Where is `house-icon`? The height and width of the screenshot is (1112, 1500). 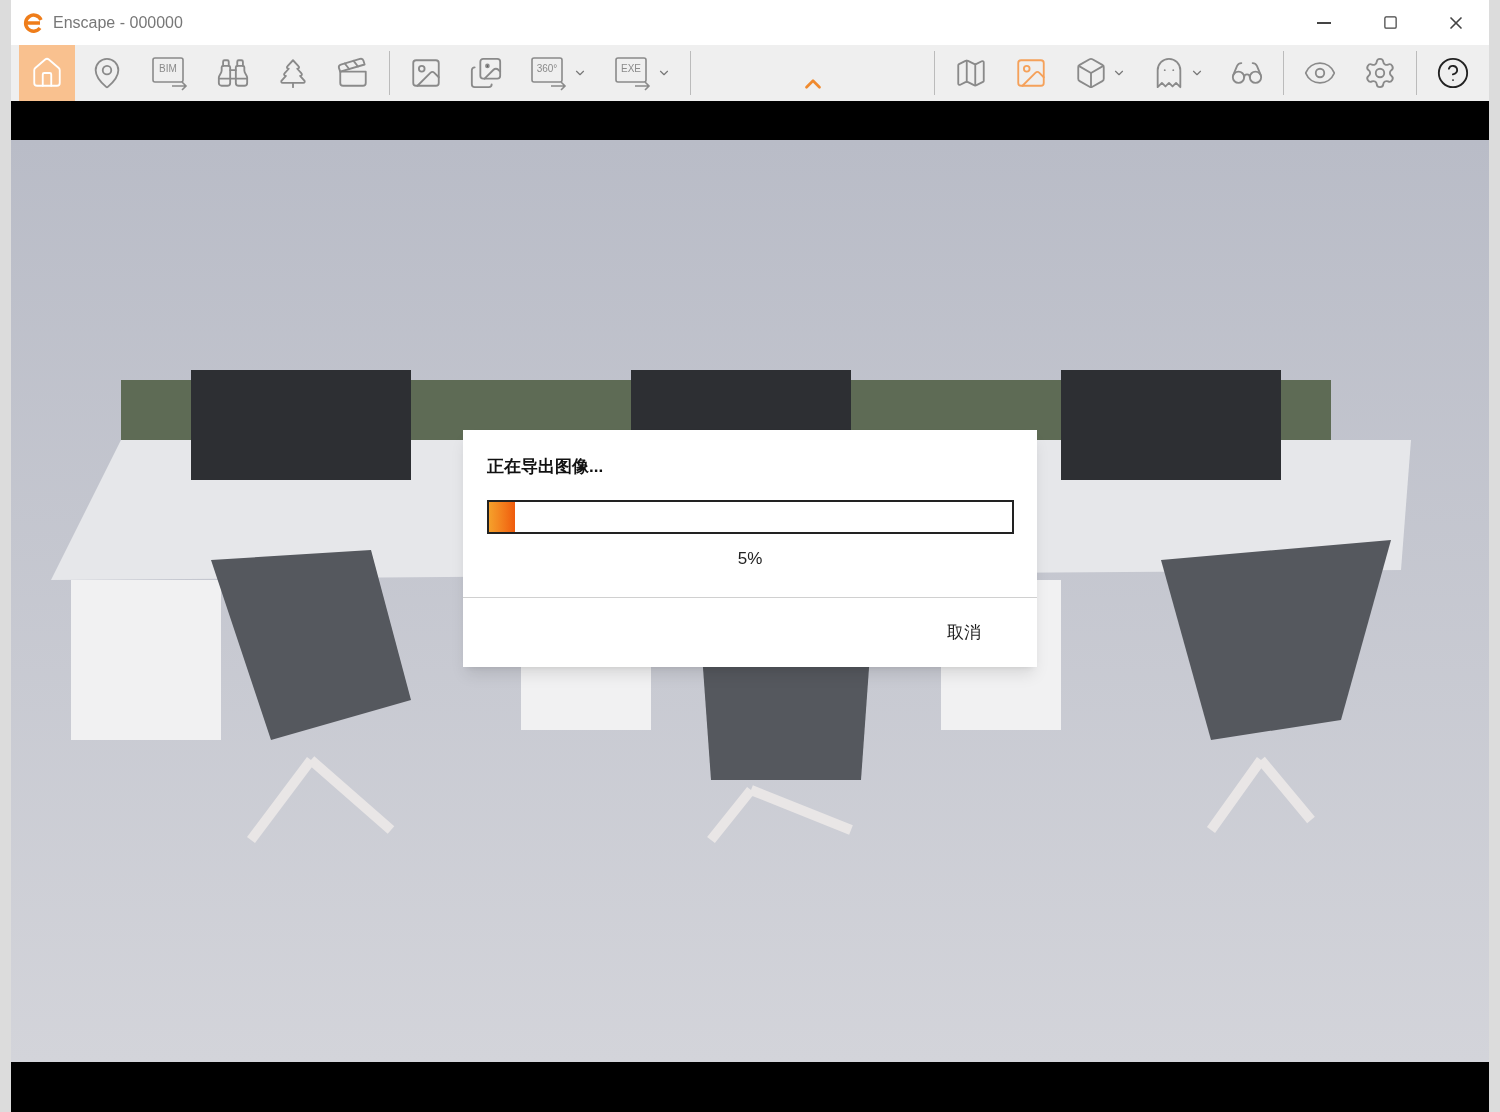
house-icon is located at coordinates (47, 73).